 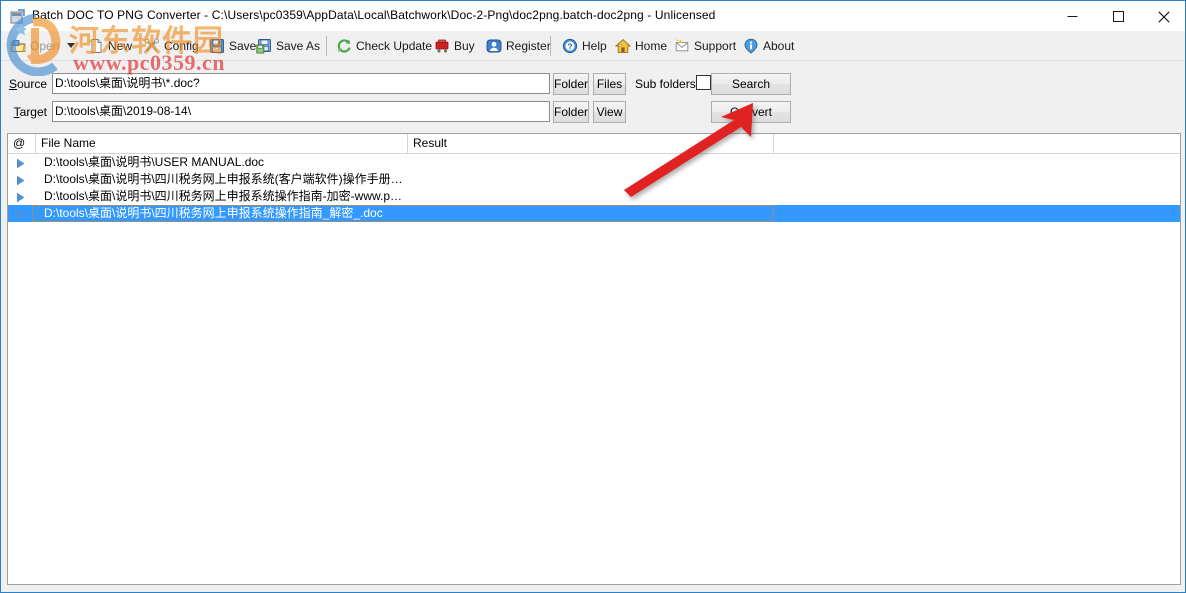 I want to click on column-header-at: @, so click(x=22, y=143).